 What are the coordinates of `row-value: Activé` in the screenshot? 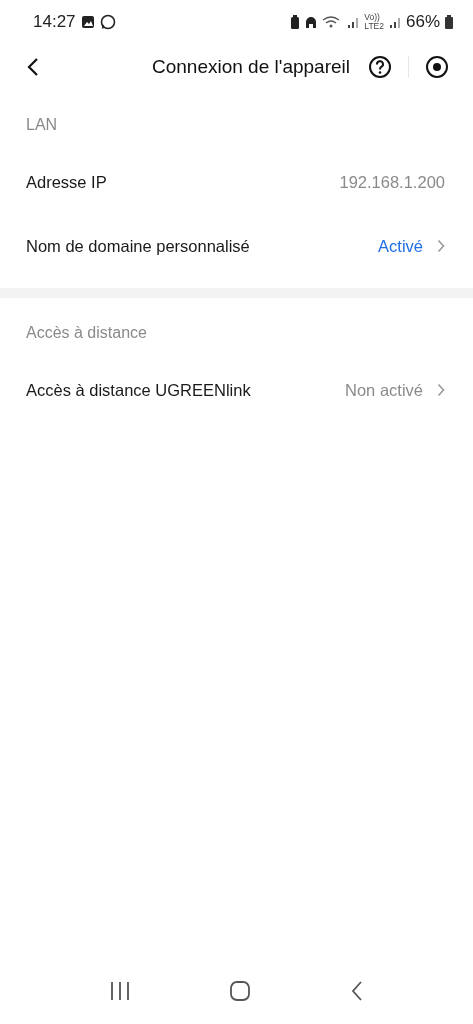 It's located at (400, 246).